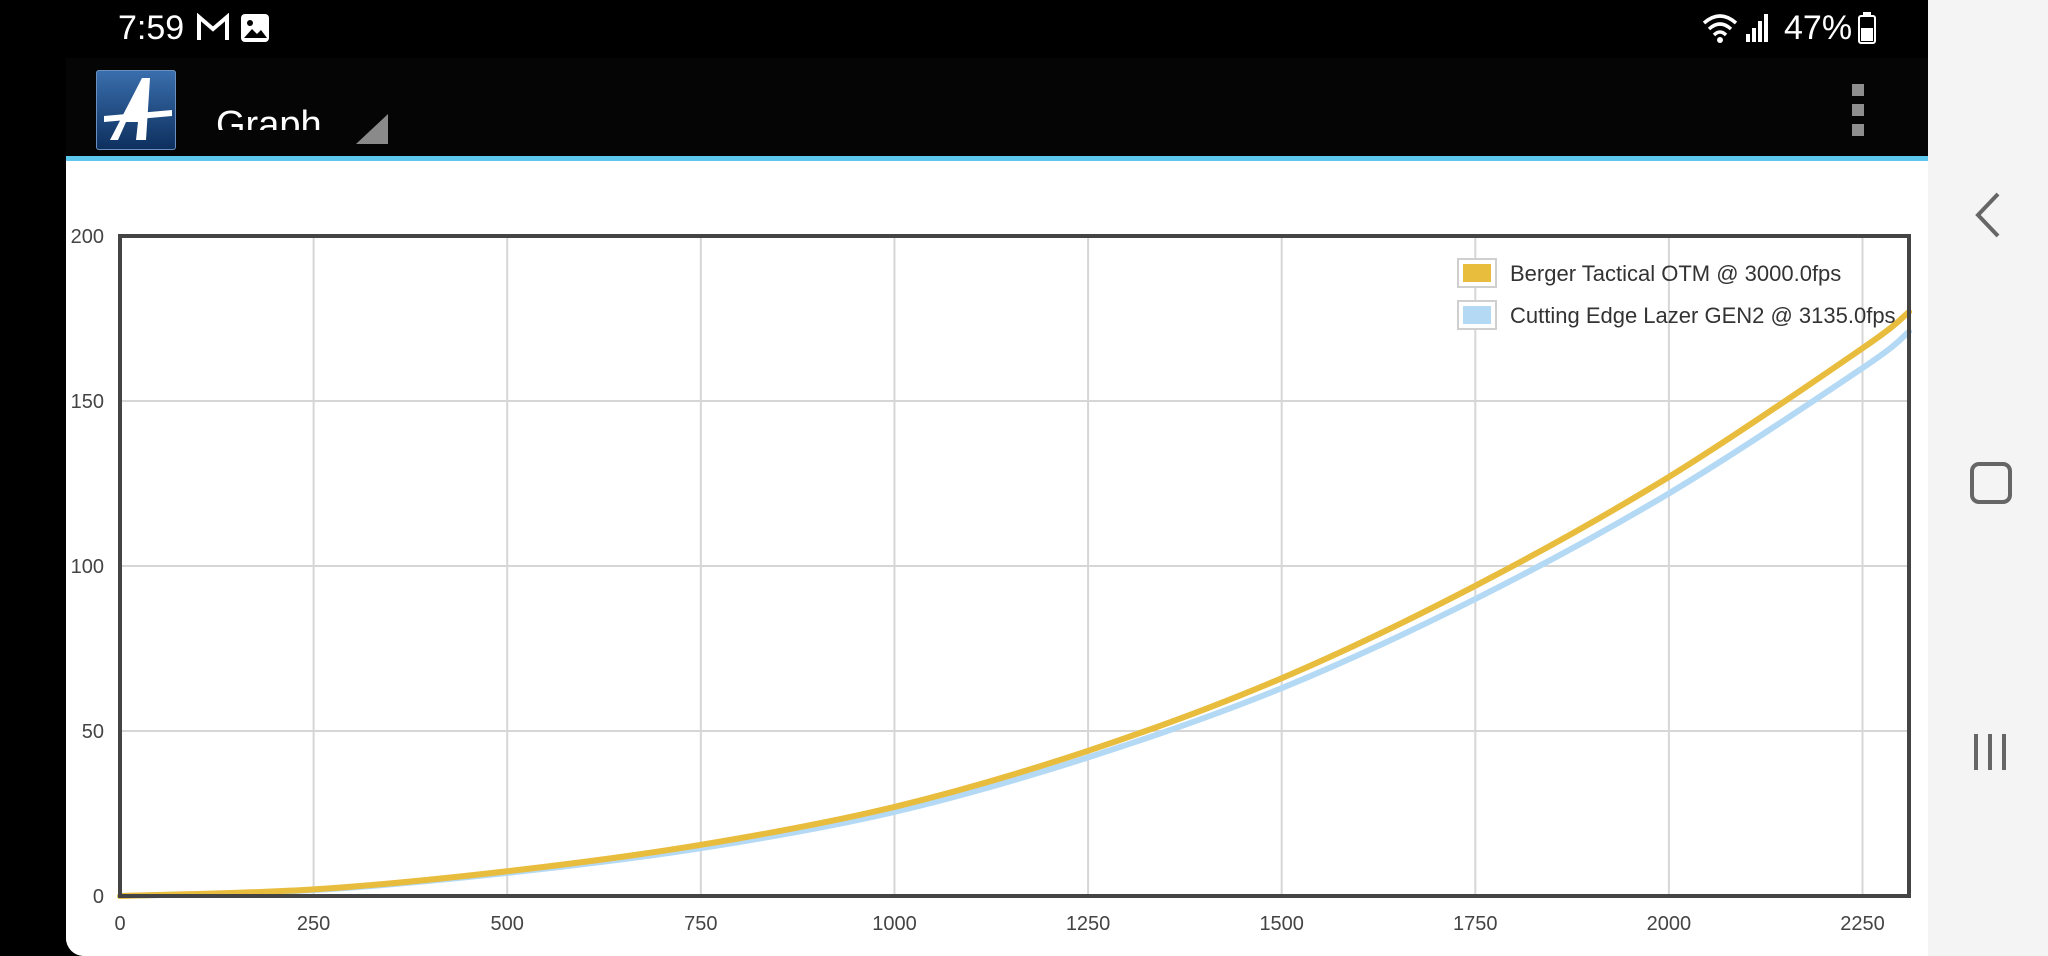 The image size is (2048, 956). I want to click on navigation-bar, so click(1988, 478).